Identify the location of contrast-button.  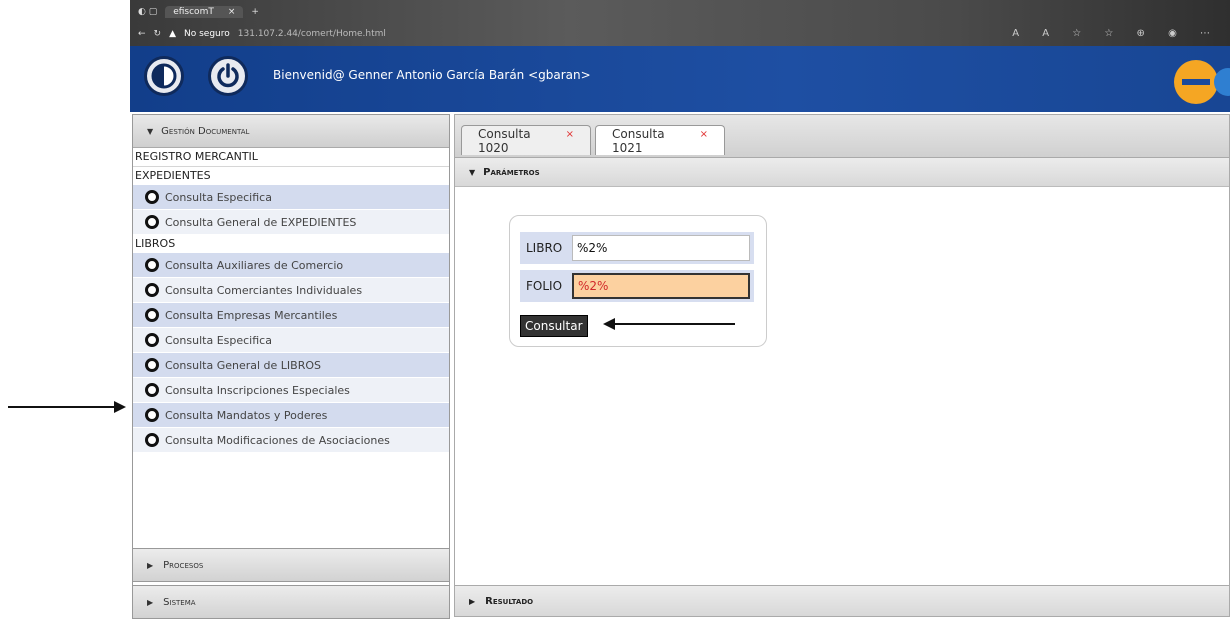
(164, 76).